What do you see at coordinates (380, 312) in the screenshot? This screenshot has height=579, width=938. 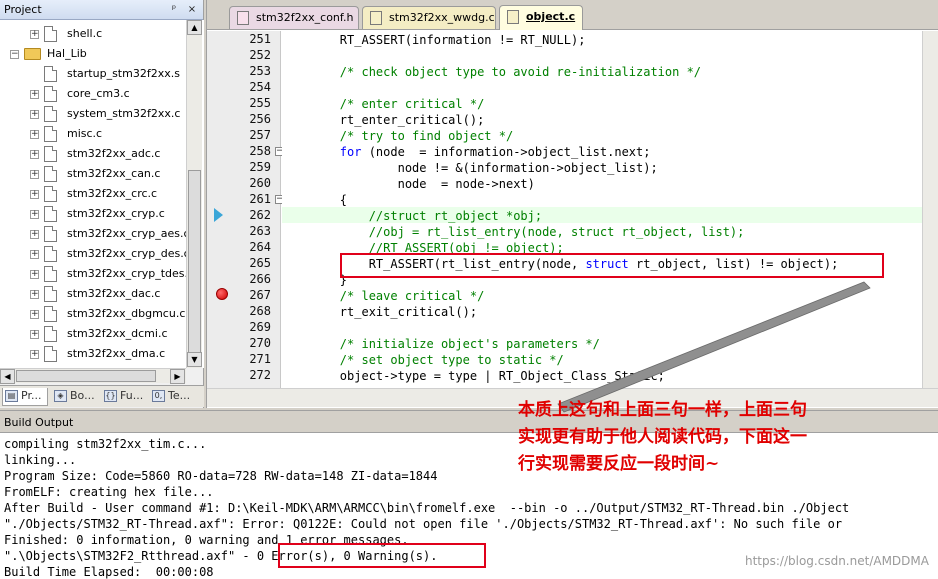 I see `code-text: rt_exit_critical();` at bounding box center [380, 312].